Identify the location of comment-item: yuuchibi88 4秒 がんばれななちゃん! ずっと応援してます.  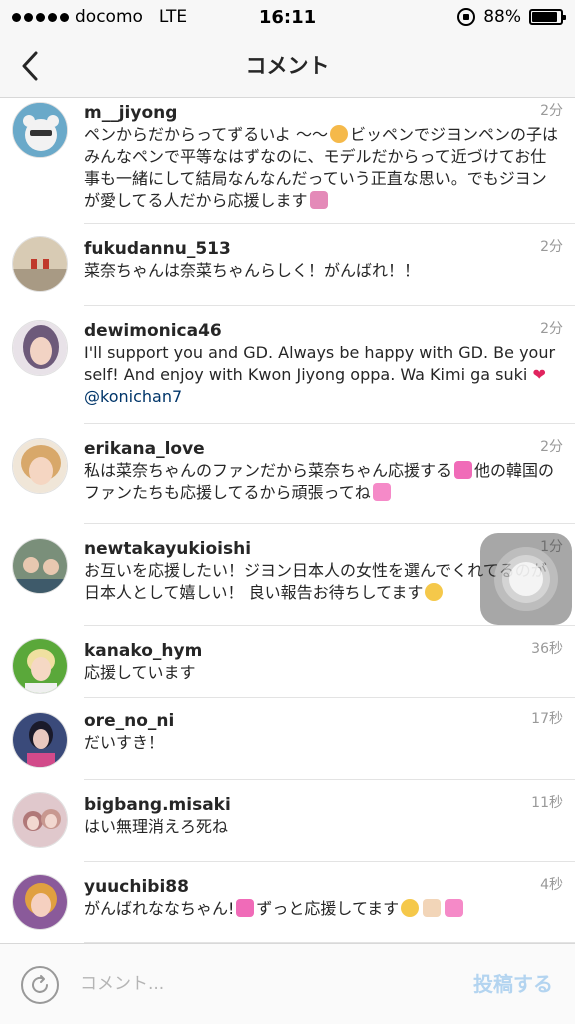
(287, 902).